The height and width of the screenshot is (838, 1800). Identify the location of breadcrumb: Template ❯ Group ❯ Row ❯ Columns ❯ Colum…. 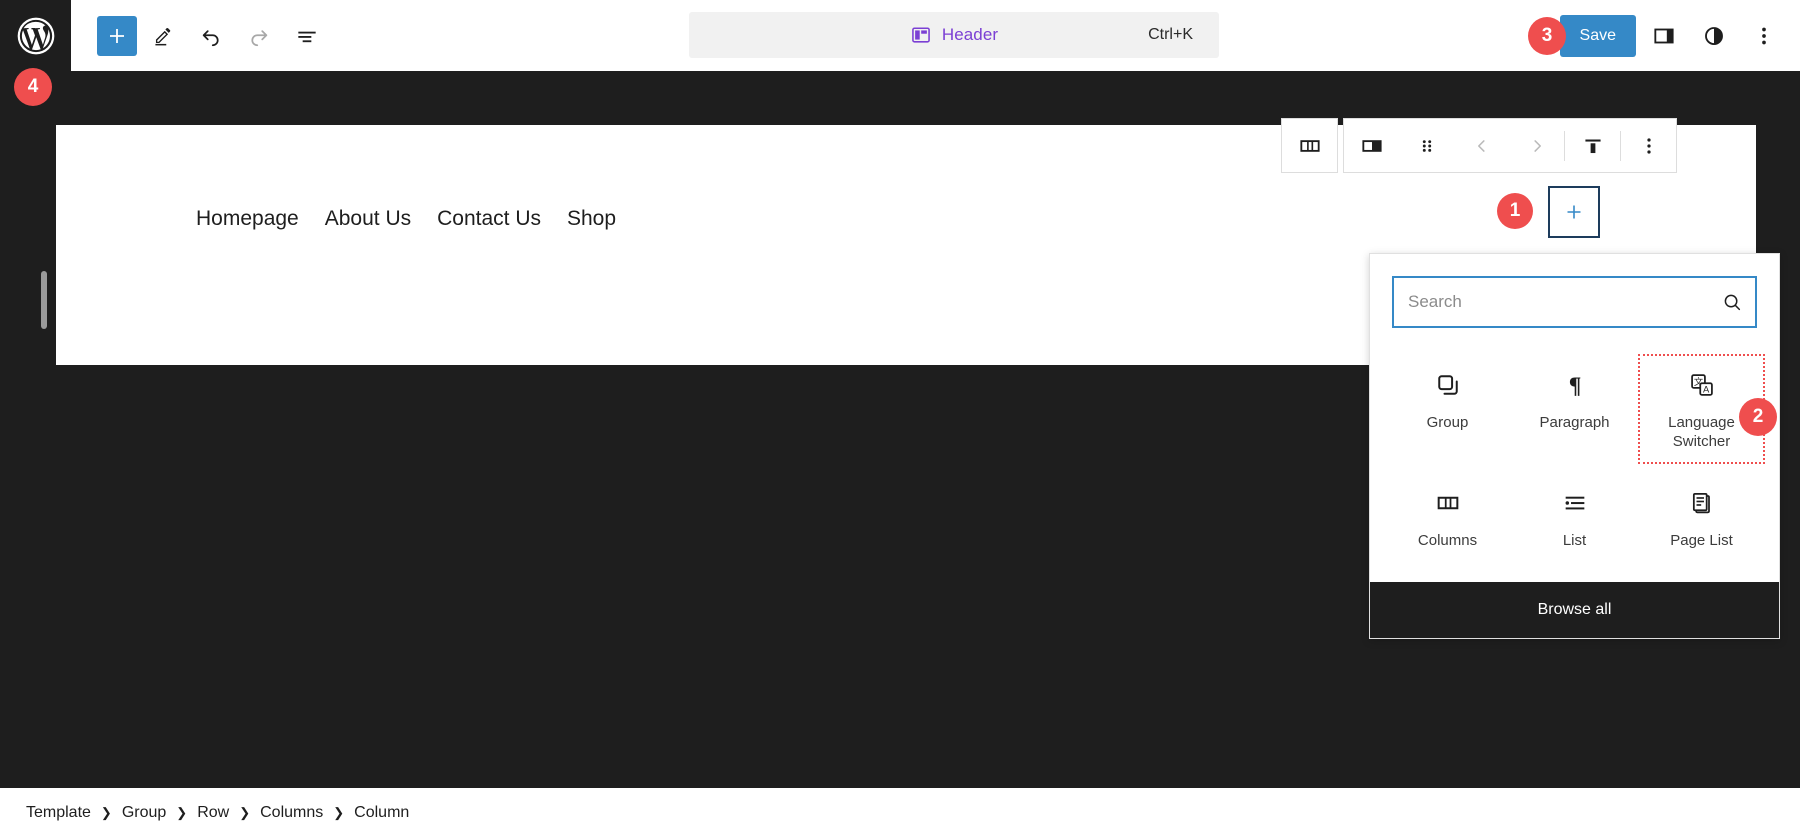
(900, 813).